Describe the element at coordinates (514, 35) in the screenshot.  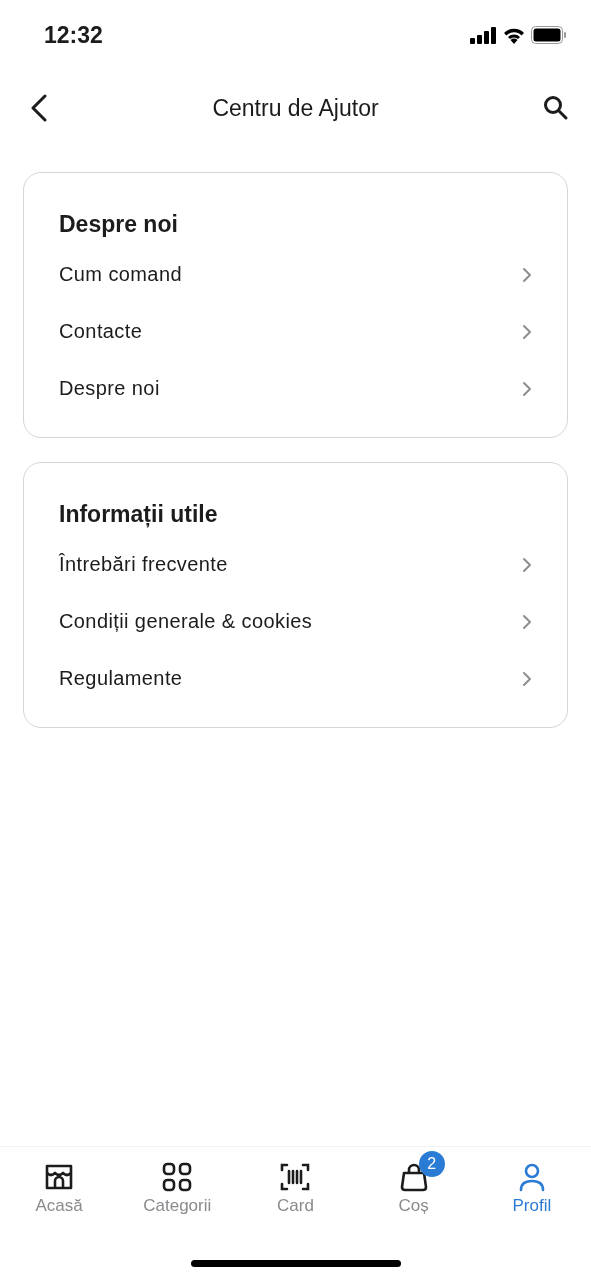
I see `wifi-icon` at that location.